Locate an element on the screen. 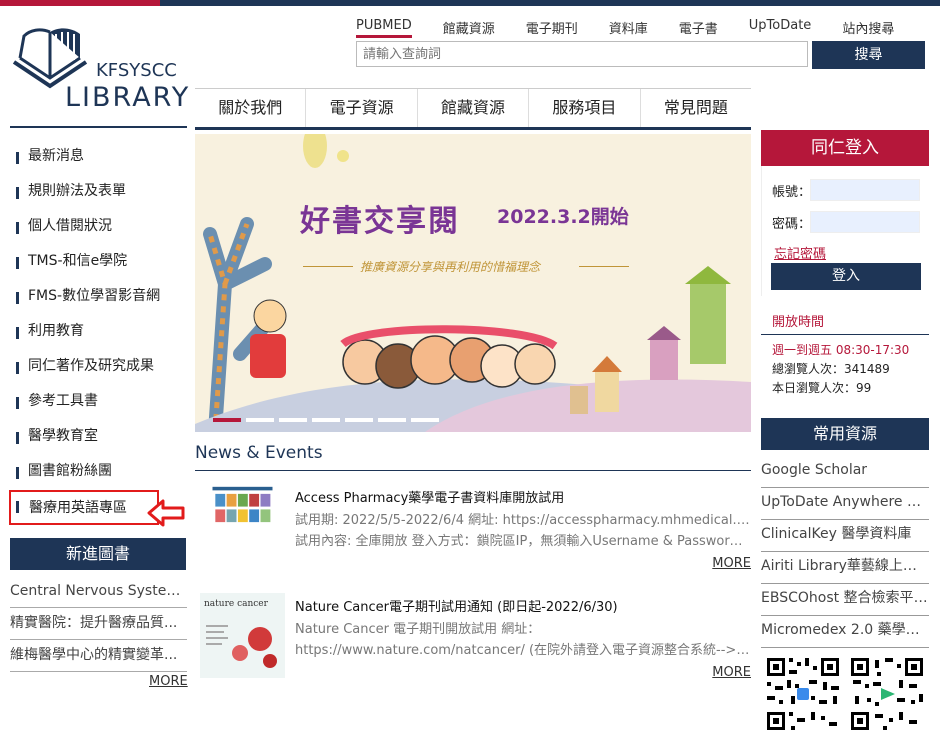 The image size is (940, 747). toplink-uptodate: UpToDate is located at coordinates (780, 26).